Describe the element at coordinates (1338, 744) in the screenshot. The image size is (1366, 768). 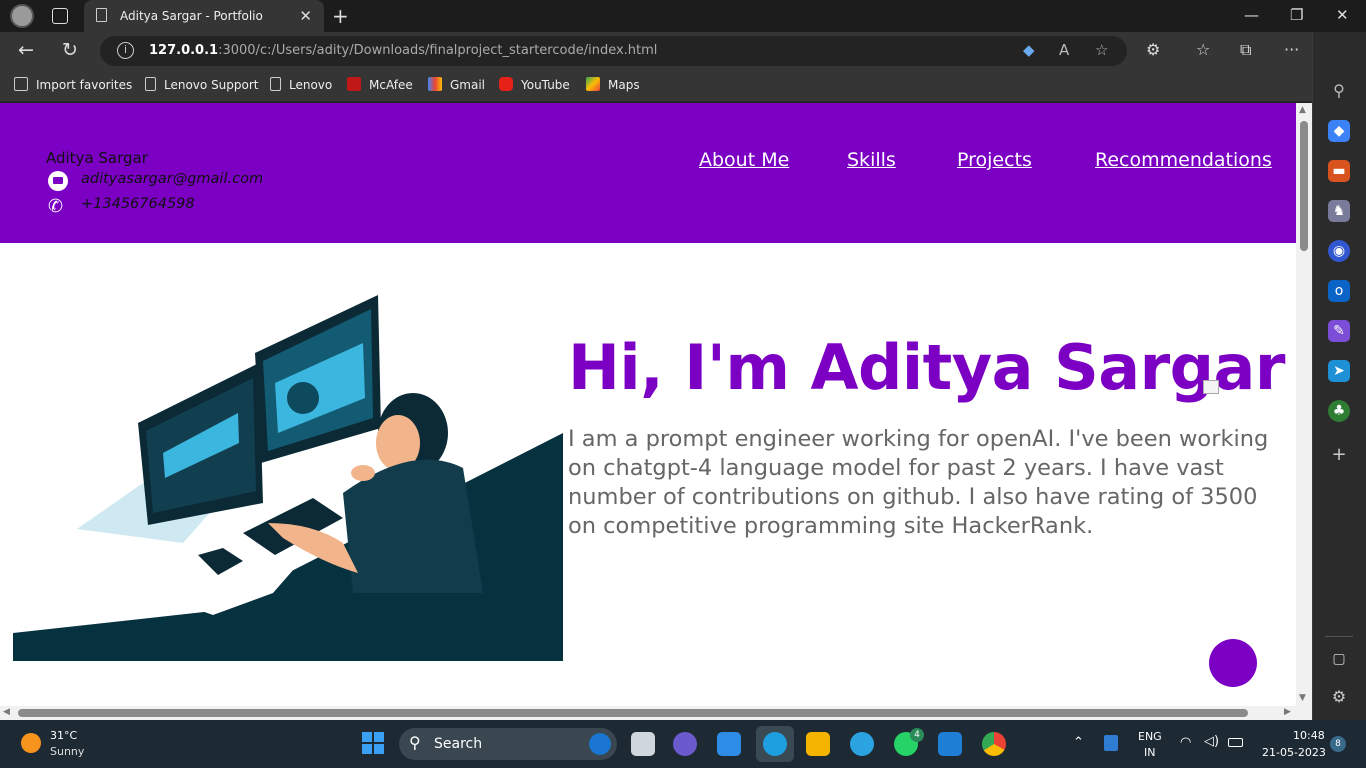
I see `notification-badge: 8` at that location.